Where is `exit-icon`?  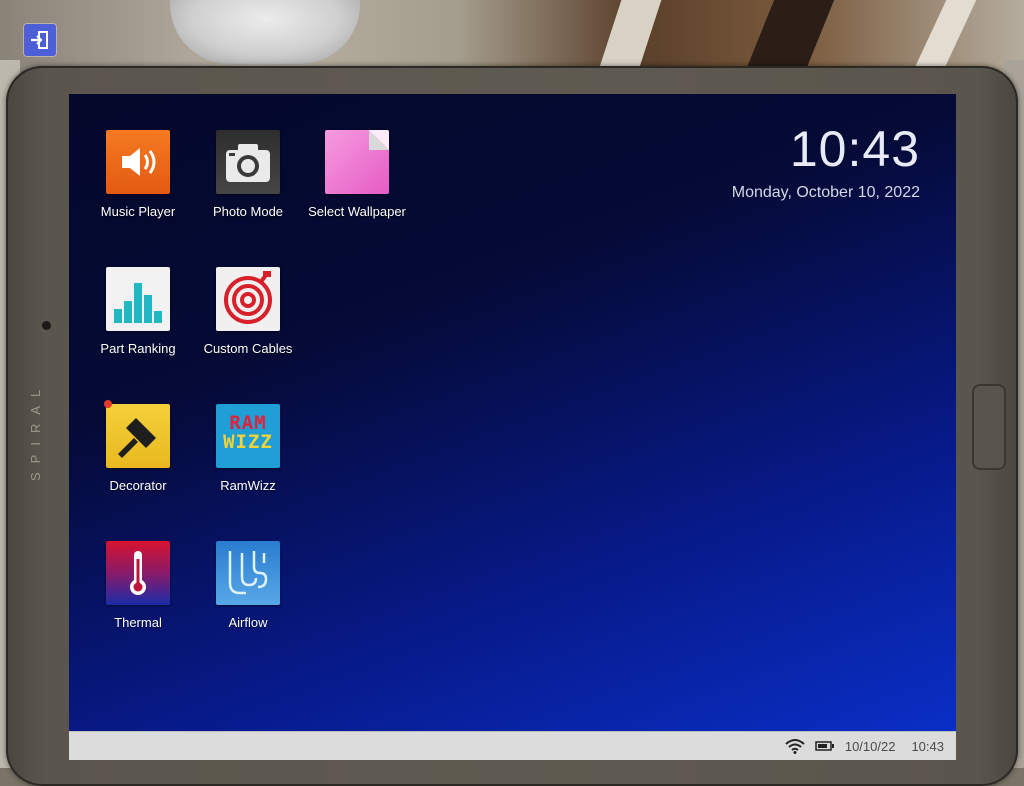 exit-icon is located at coordinates (39, 40).